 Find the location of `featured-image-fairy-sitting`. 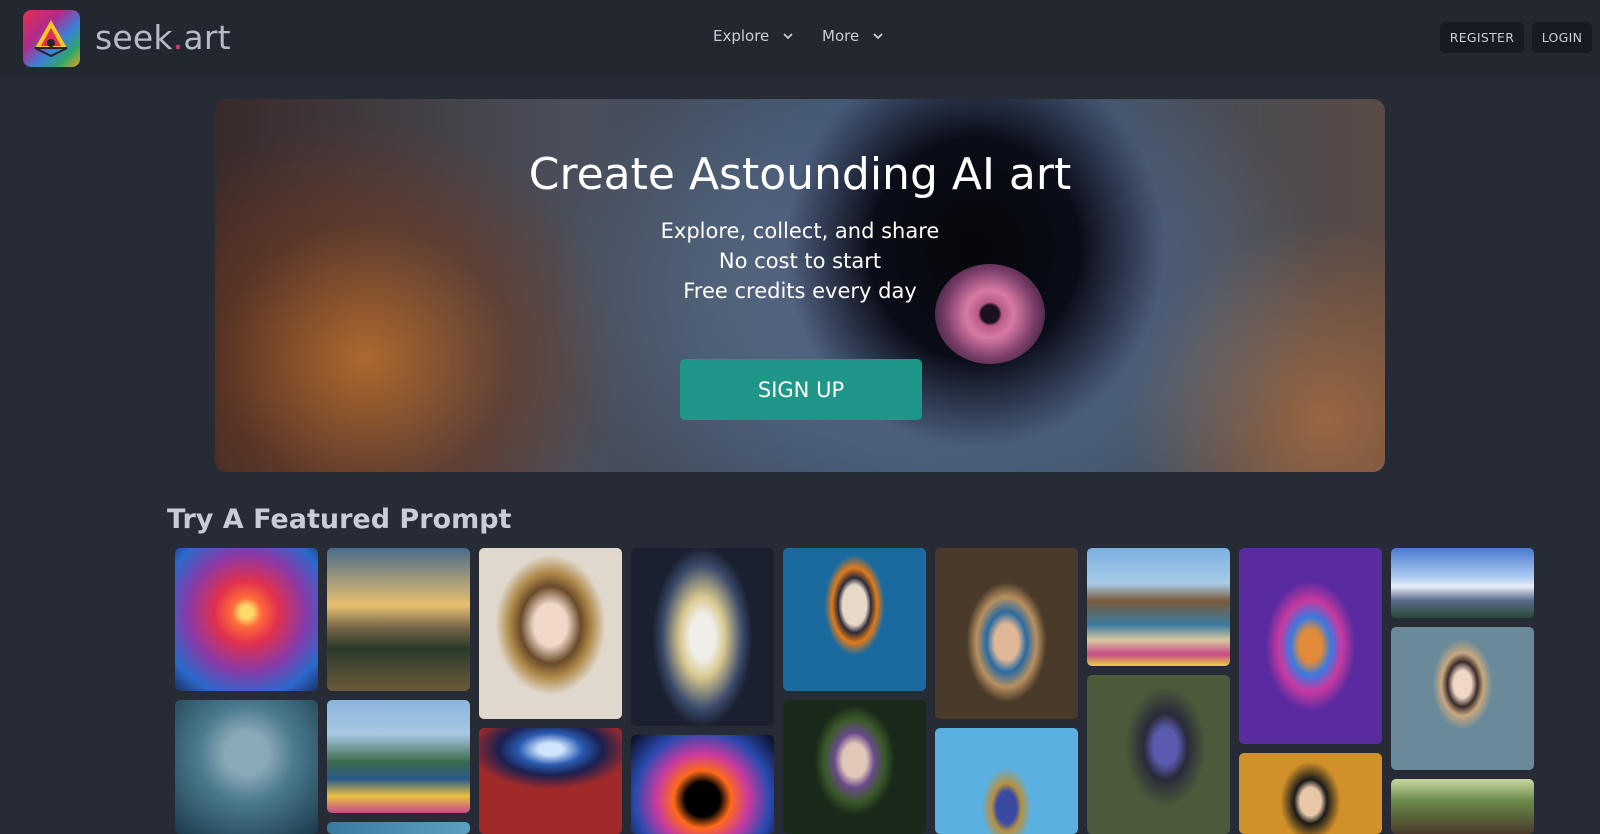

featured-image-fairy-sitting is located at coordinates (1158, 754).